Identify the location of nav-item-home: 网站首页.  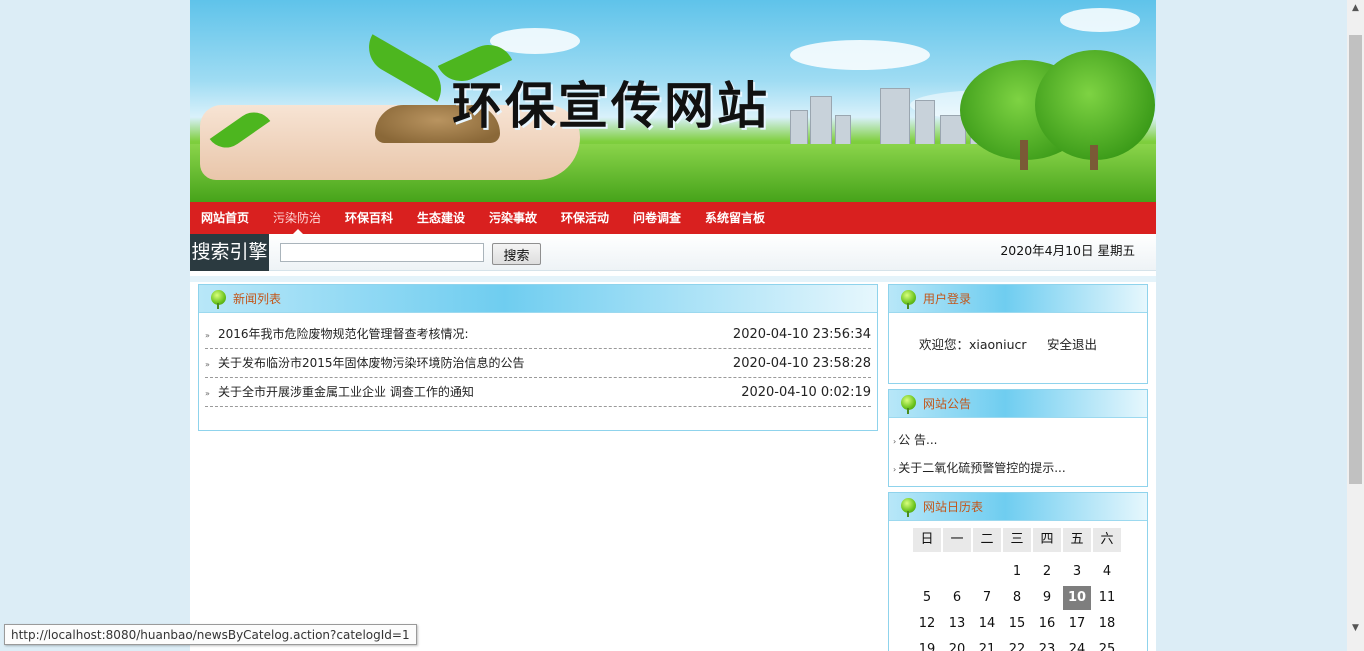
(225, 218).